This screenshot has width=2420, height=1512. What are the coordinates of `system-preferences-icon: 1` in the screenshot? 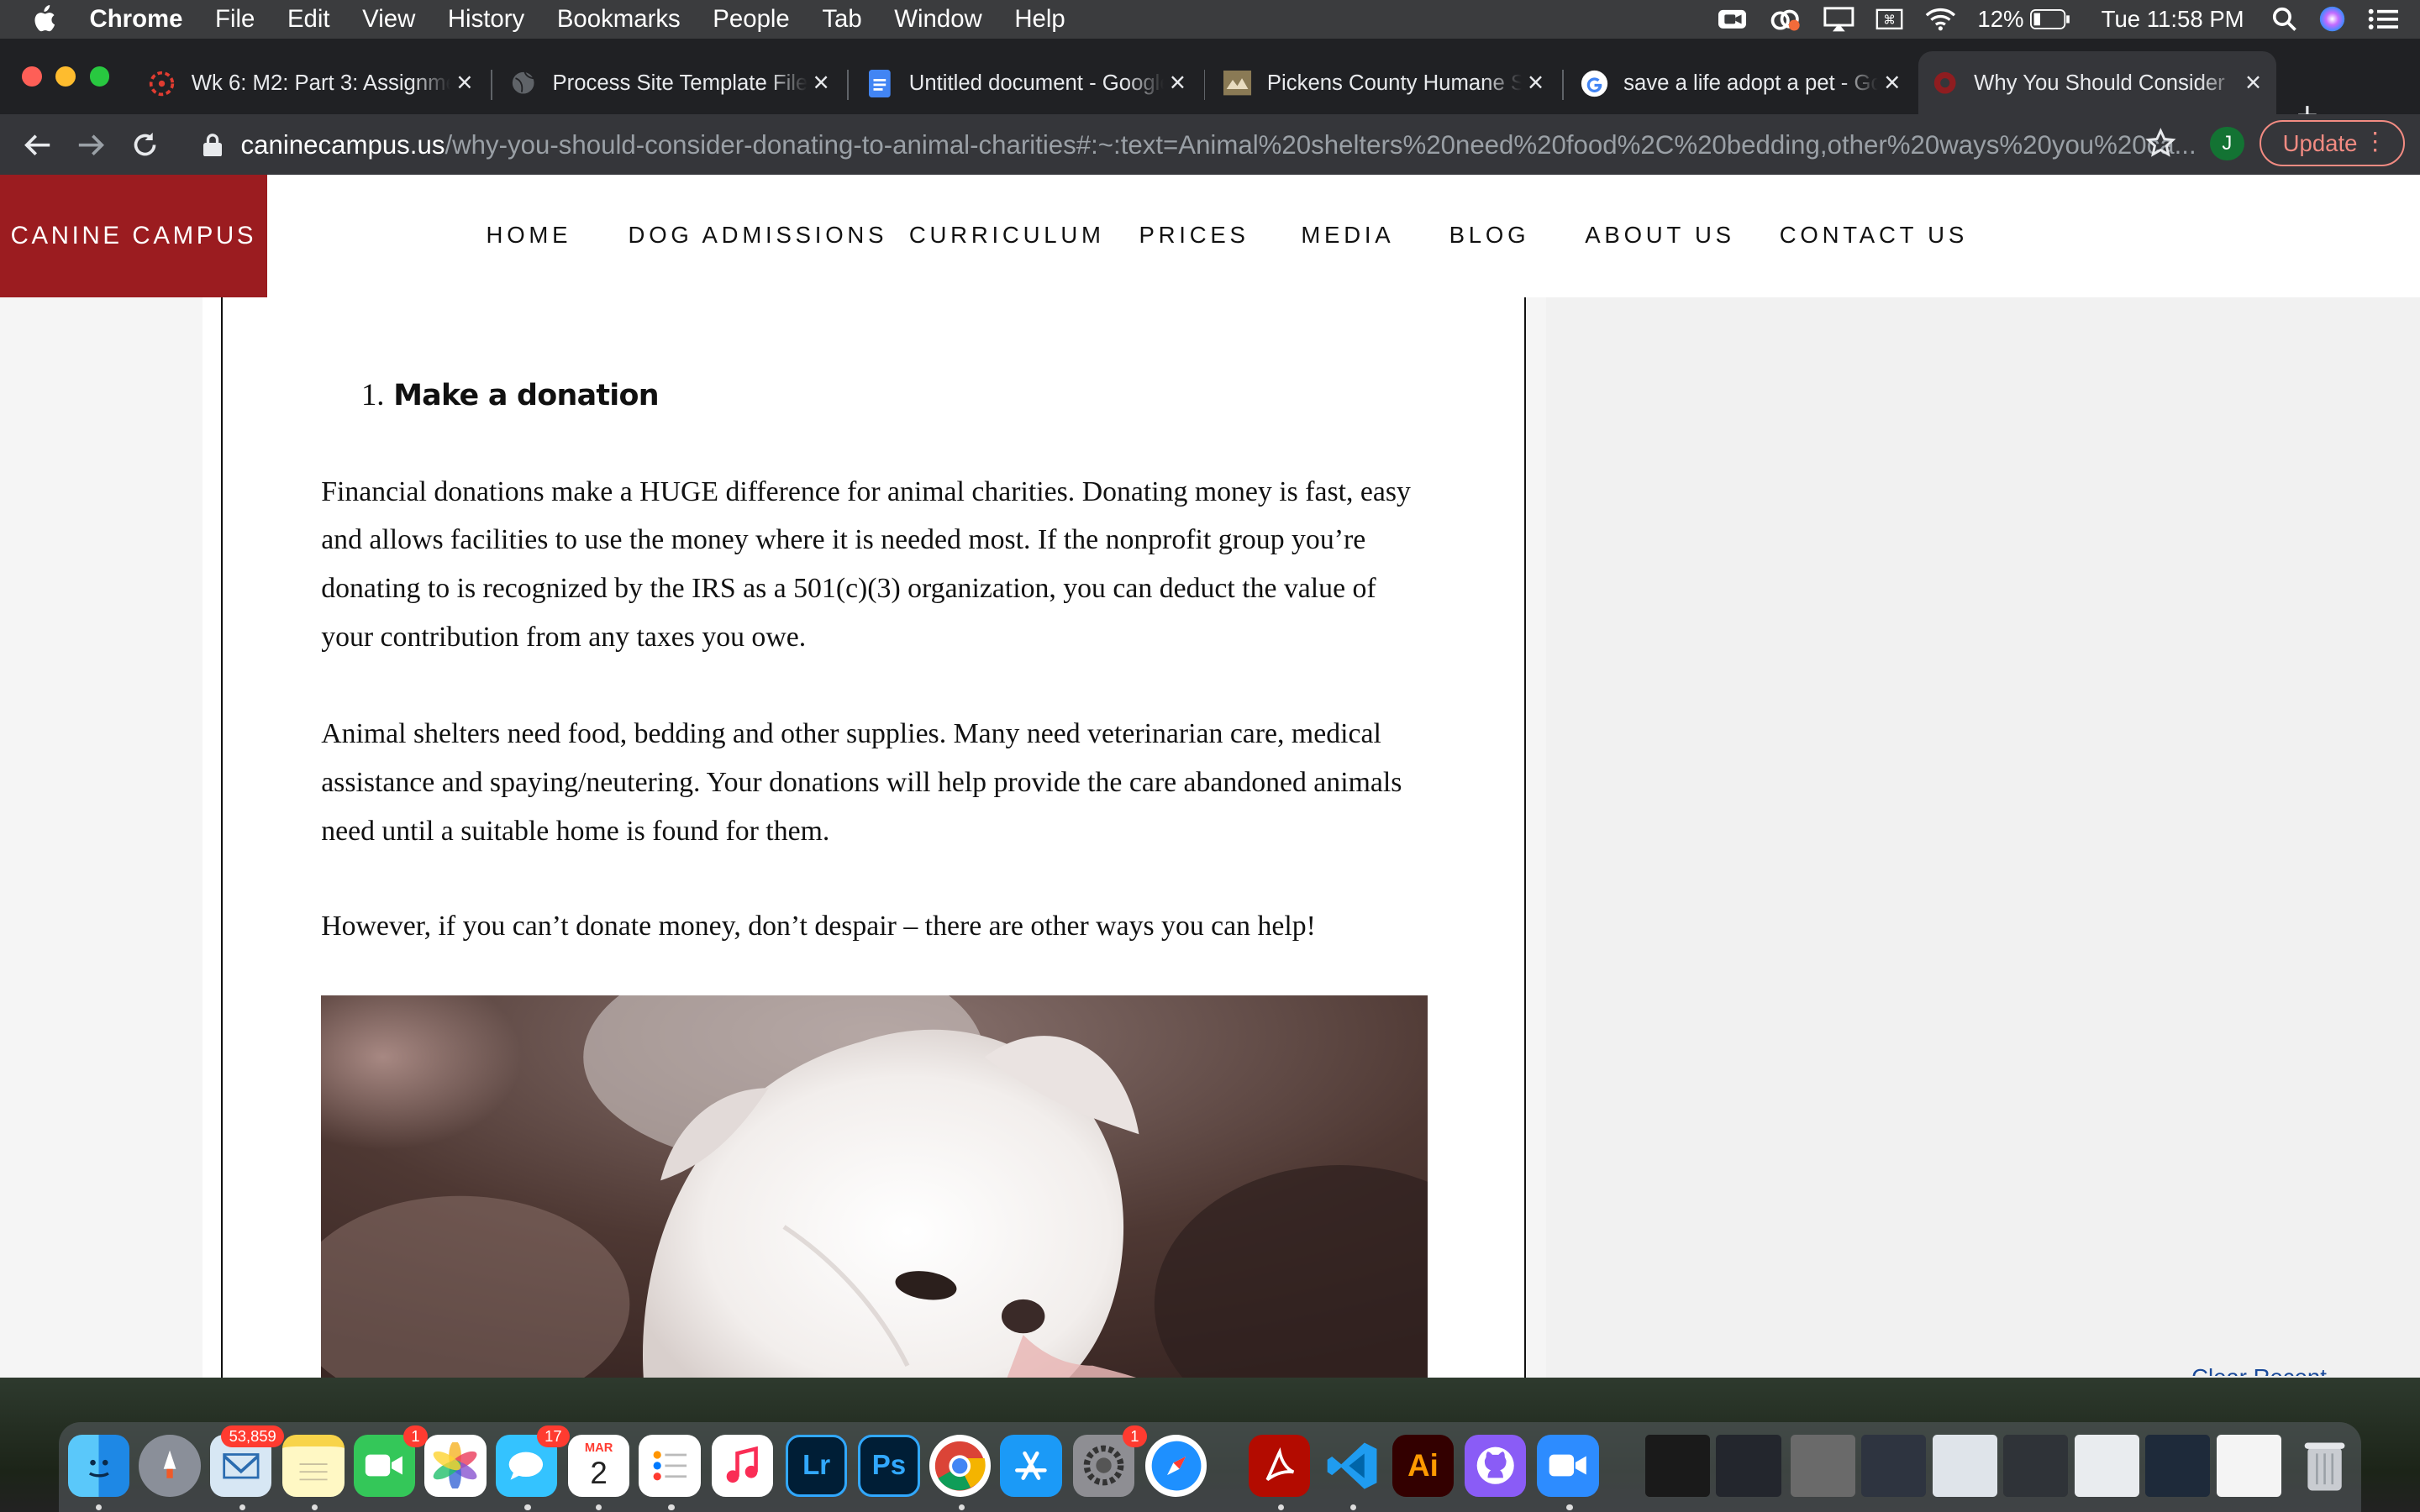 It's located at (1109, 1461).